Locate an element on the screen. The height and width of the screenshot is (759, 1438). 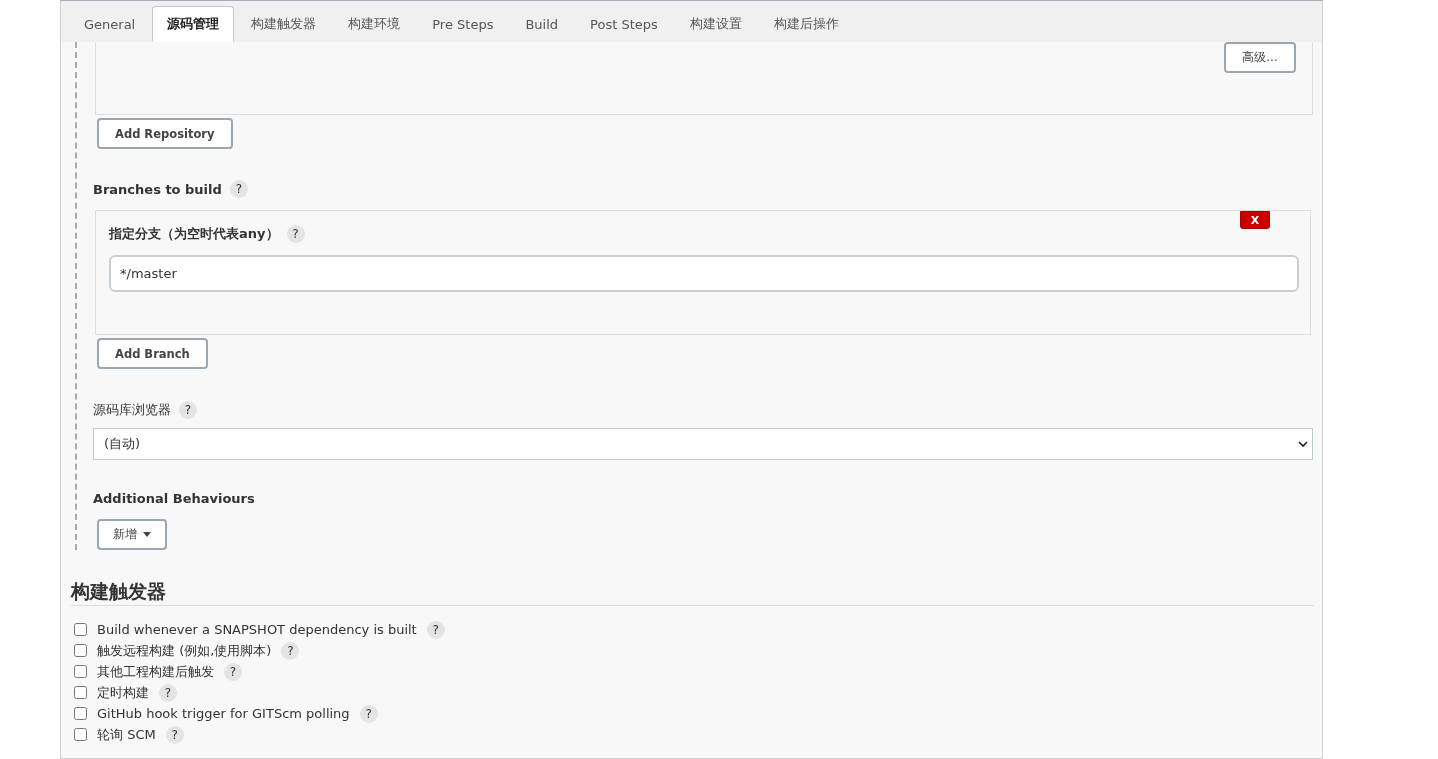
section-label: Branches to build is located at coordinates (157, 189).